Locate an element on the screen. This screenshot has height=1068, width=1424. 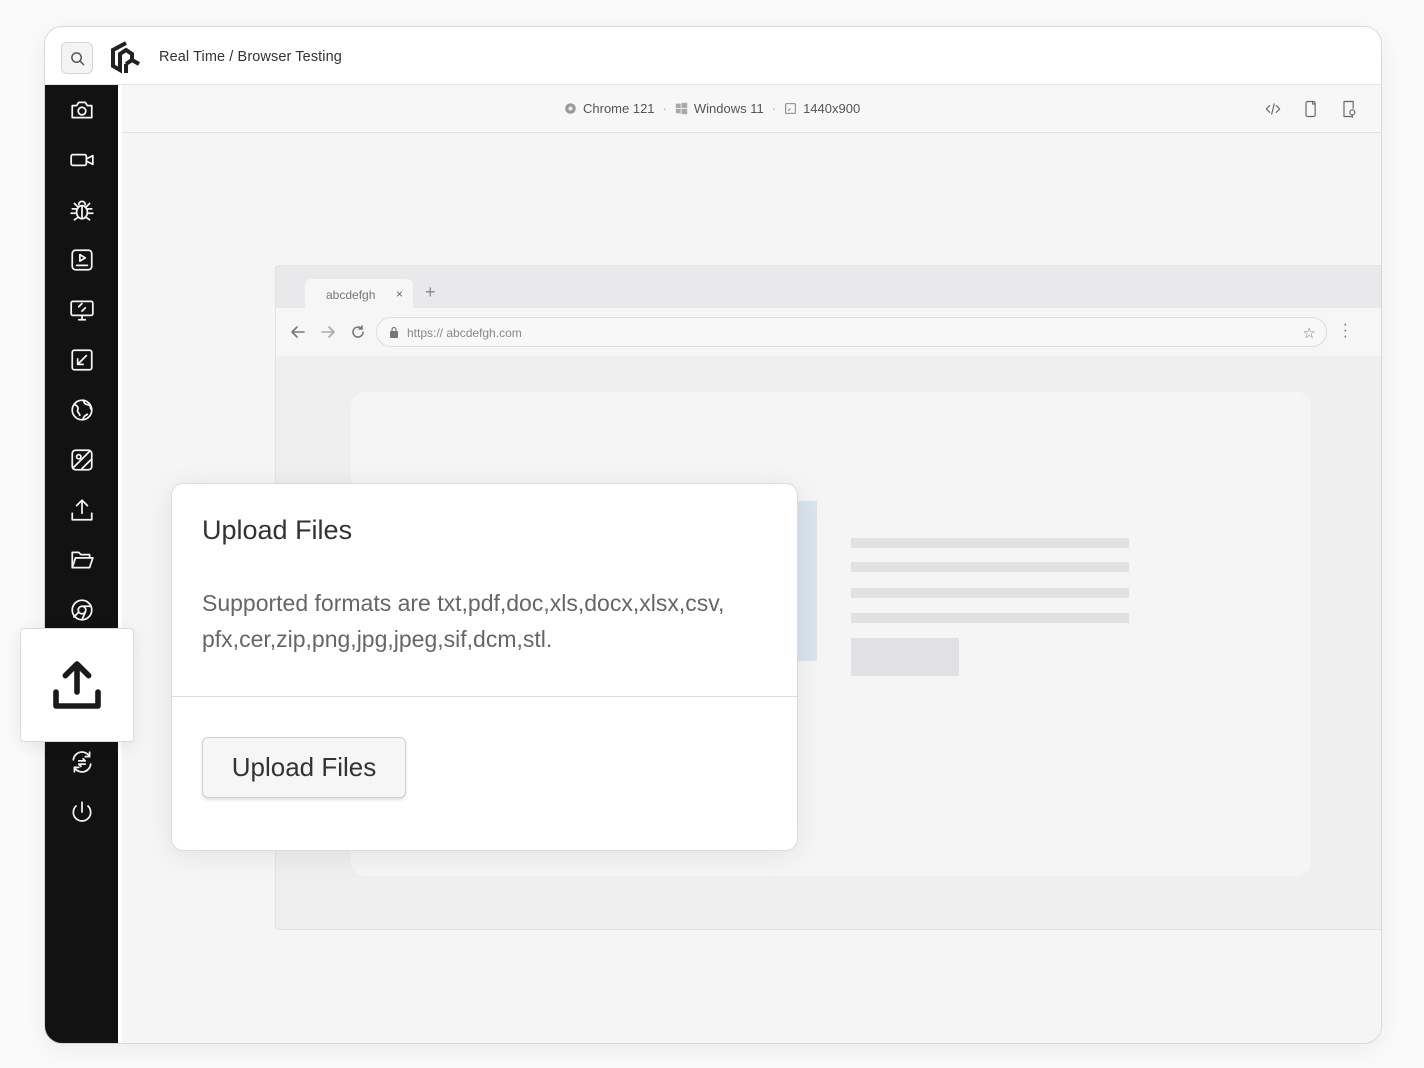
sidebar-item-record is located at coordinates (82, 160).